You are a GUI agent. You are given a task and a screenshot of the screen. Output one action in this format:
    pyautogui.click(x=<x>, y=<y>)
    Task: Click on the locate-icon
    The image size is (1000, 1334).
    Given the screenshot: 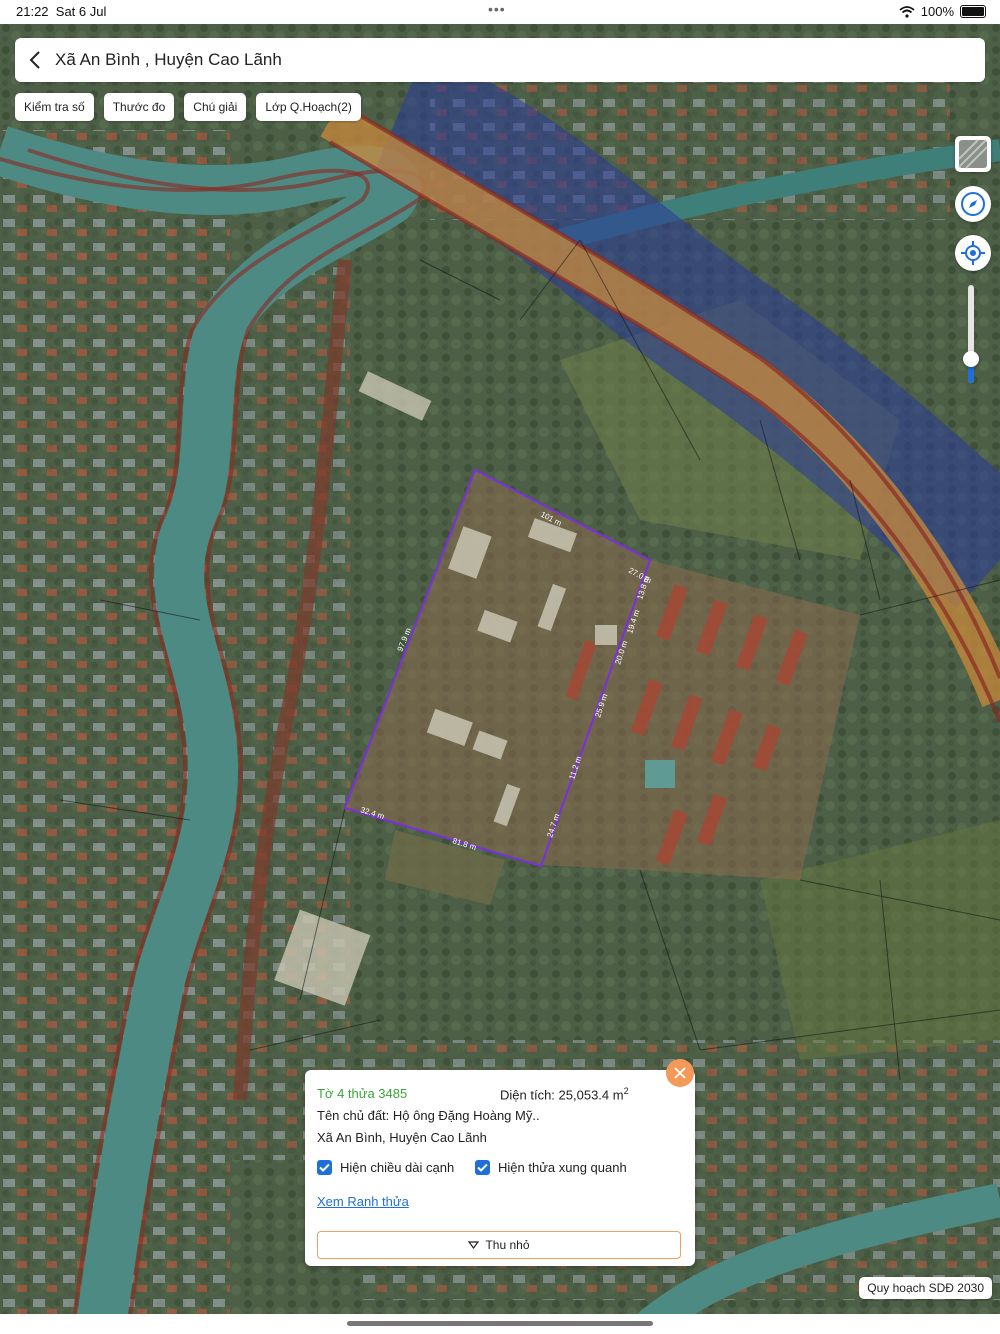 What is the action you would take?
    pyautogui.click(x=973, y=253)
    